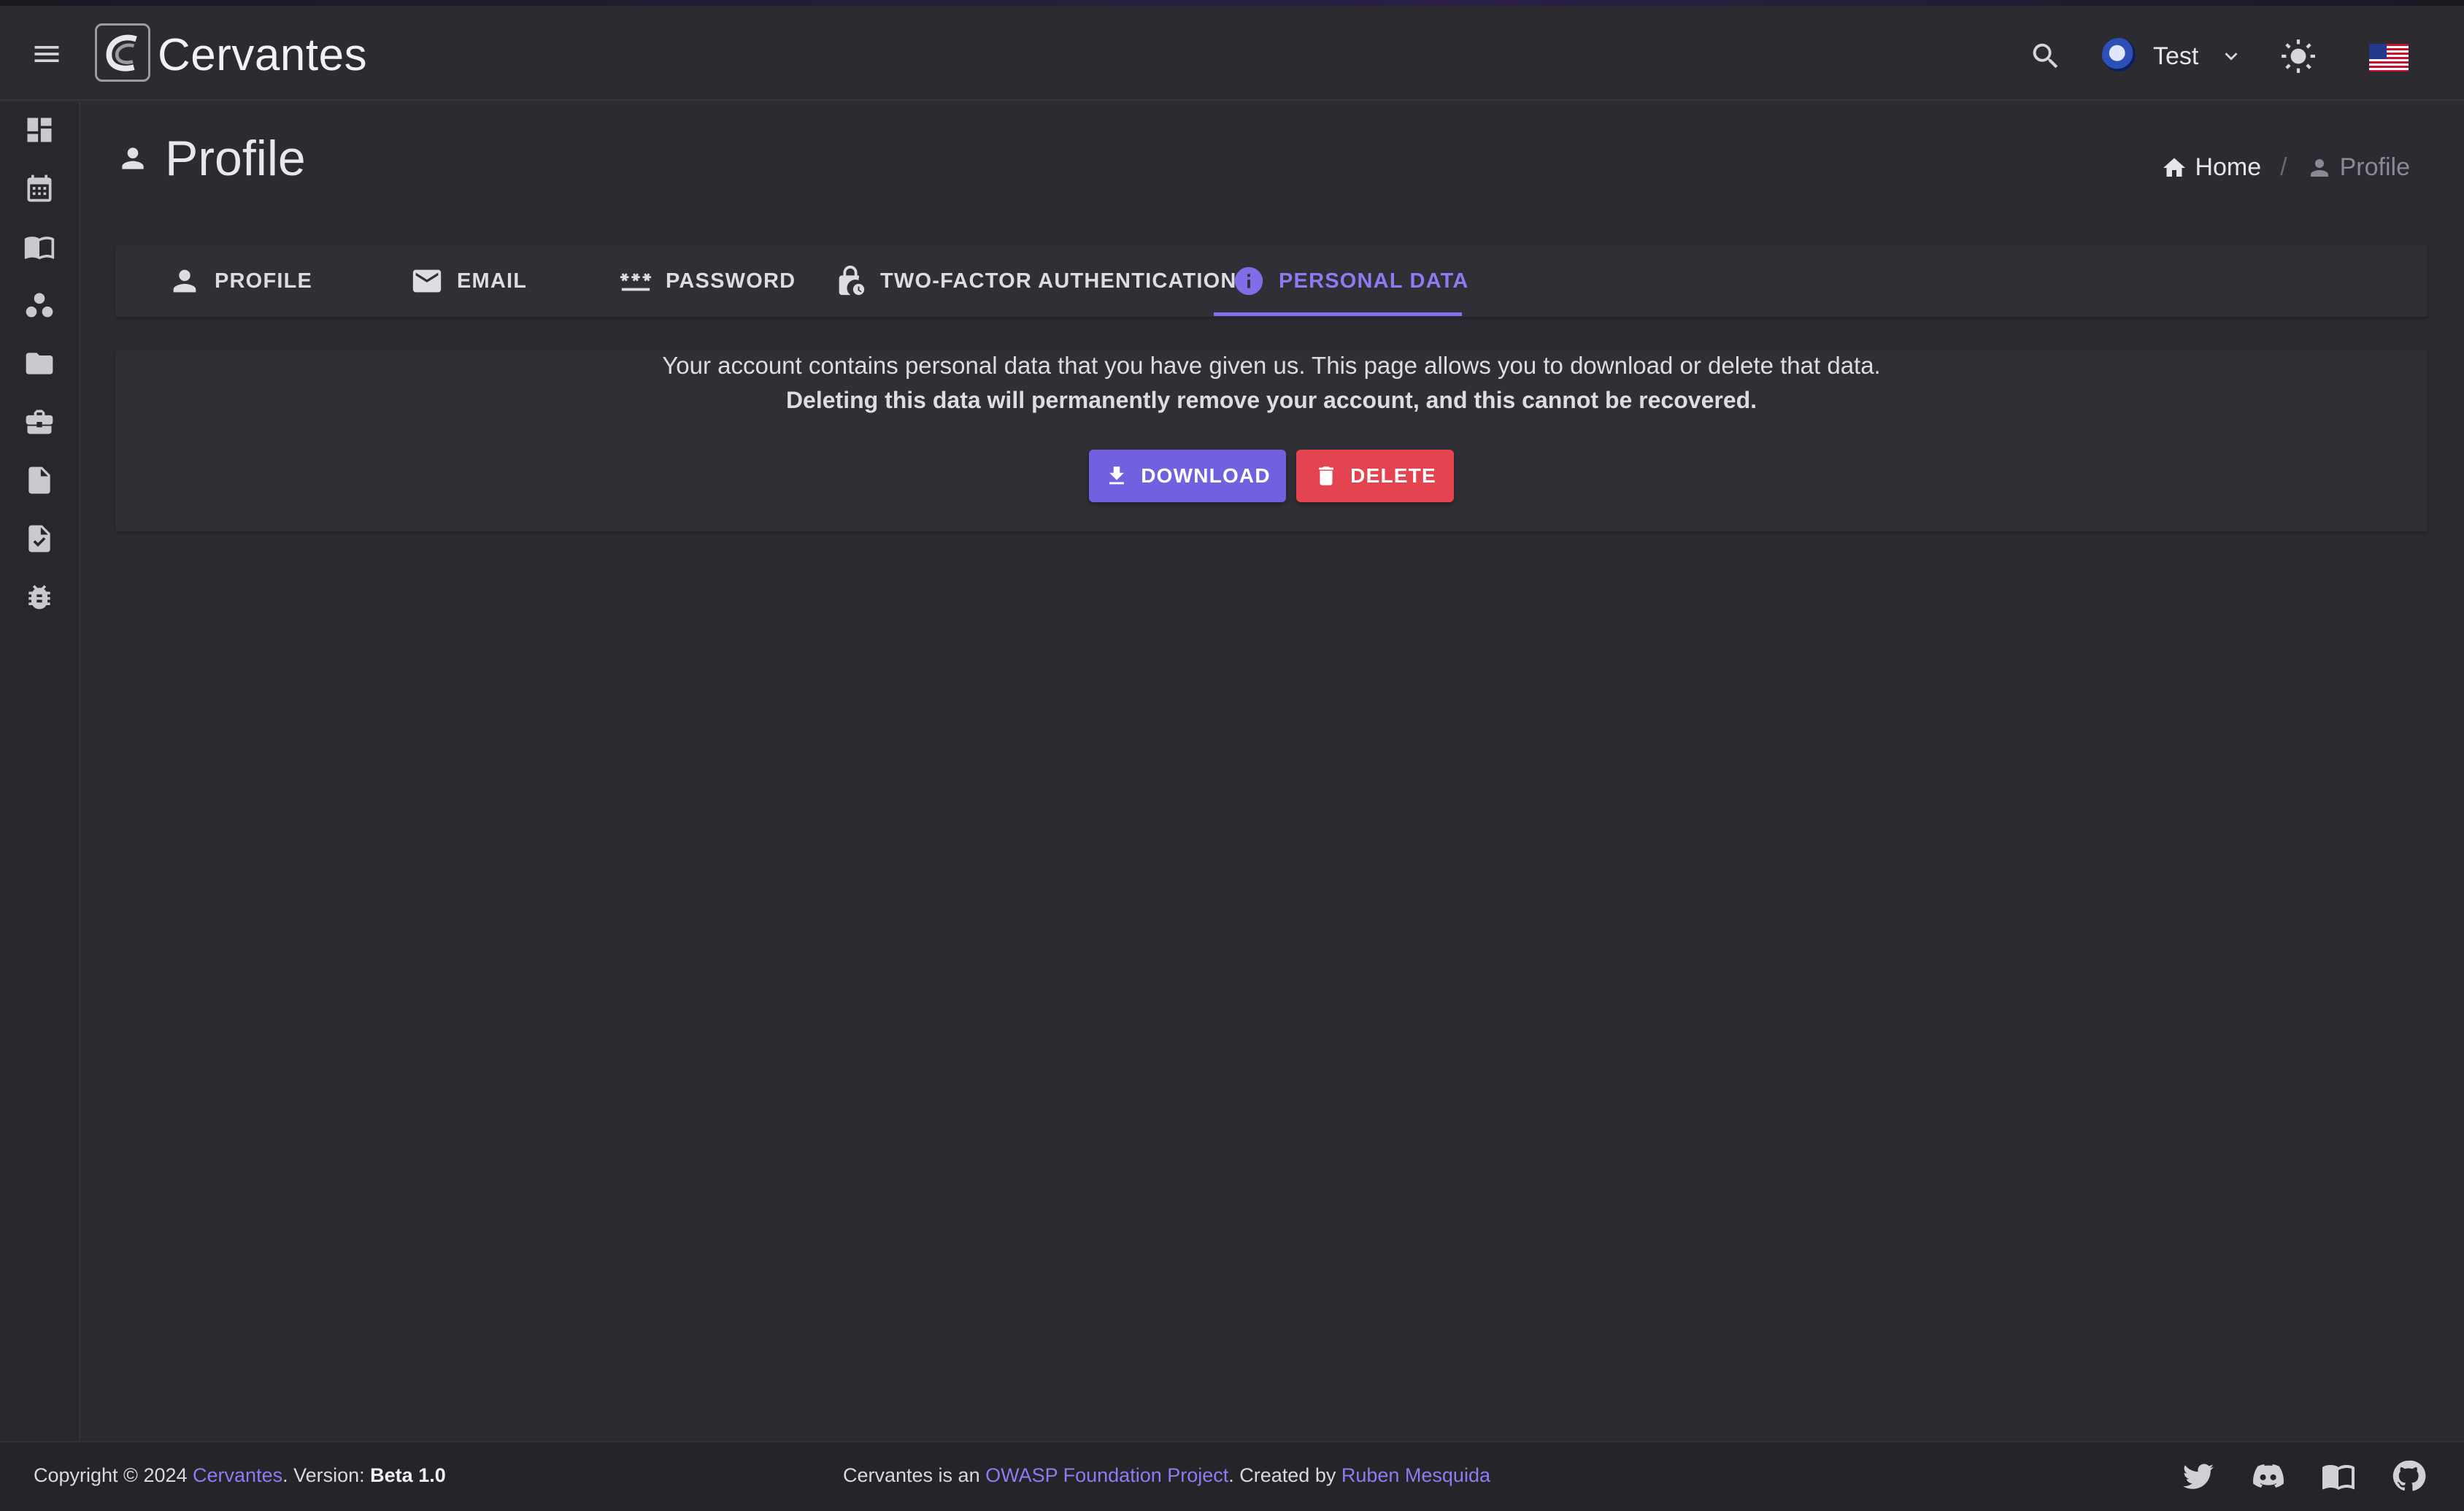  I want to click on copyright-text: Copyright © 2024, so click(113, 1475).